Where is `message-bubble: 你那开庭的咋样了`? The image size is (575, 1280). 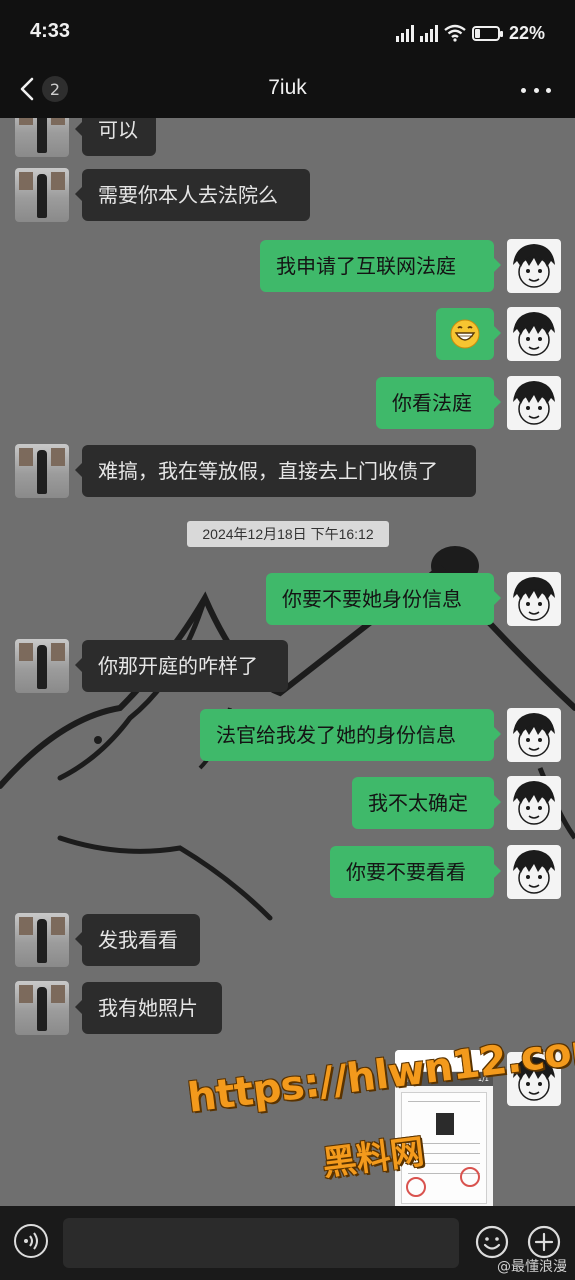
message-bubble: 你那开庭的咋样了 is located at coordinates (181, 666).